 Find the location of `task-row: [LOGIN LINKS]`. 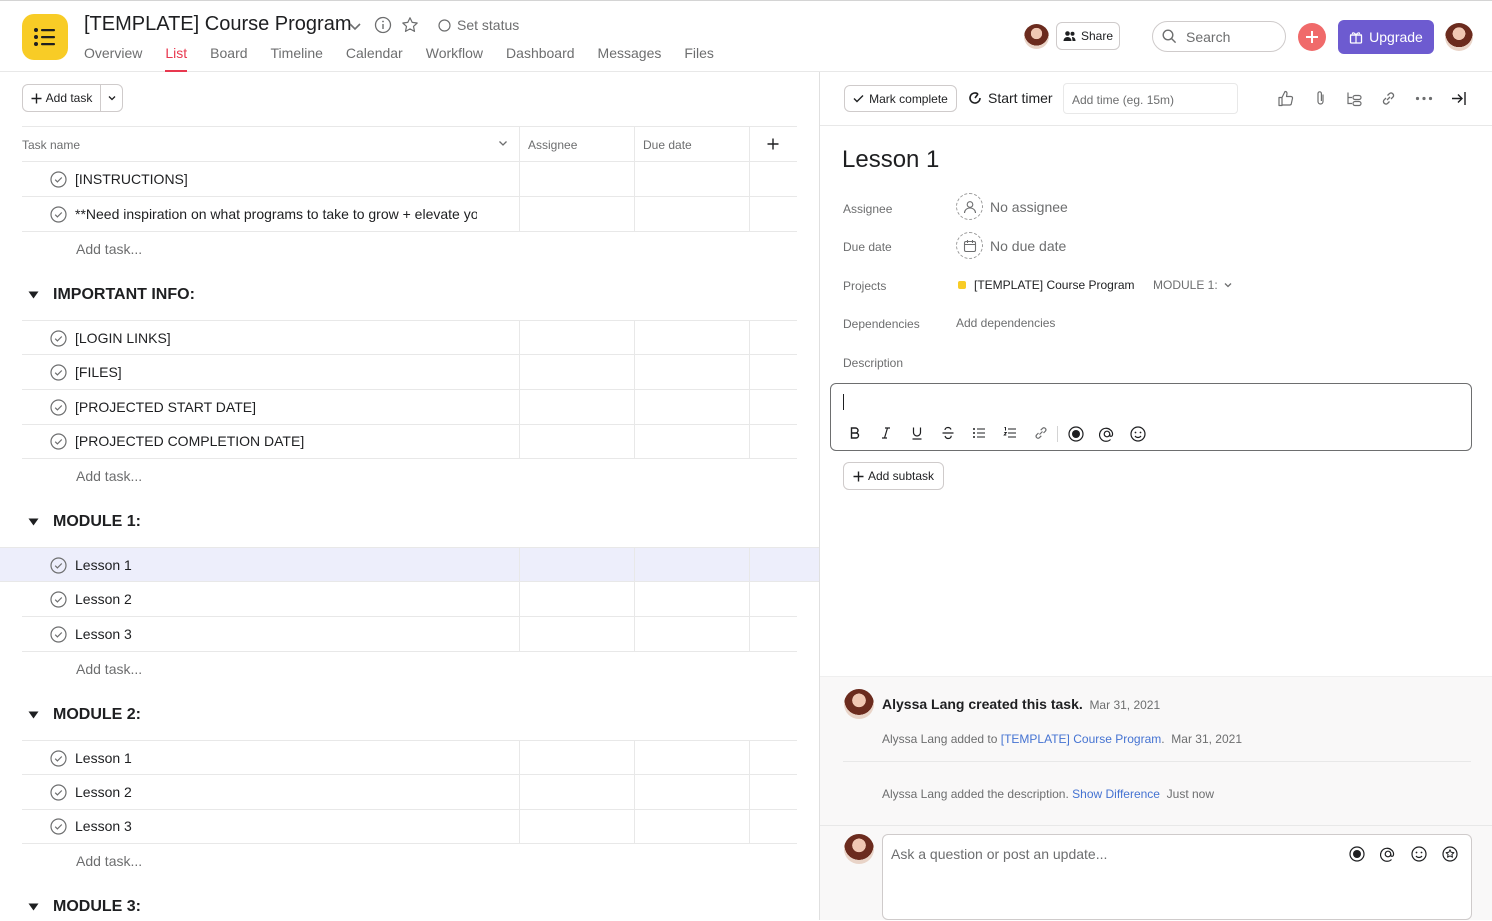

task-row: [LOGIN LINKS] is located at coordinates (409, 337).